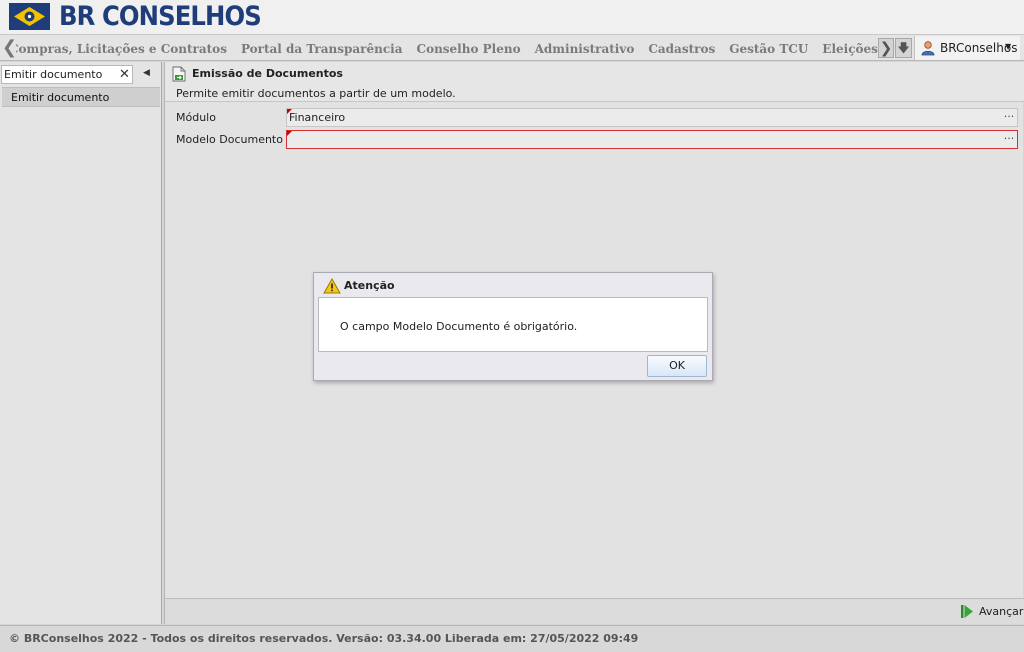 This screenshot has width=1024, height=652. What do you see at coordinates (317, 117) in the screenshot?
I see `modulo-value: Financeiro` at bounding box center [317, 117].